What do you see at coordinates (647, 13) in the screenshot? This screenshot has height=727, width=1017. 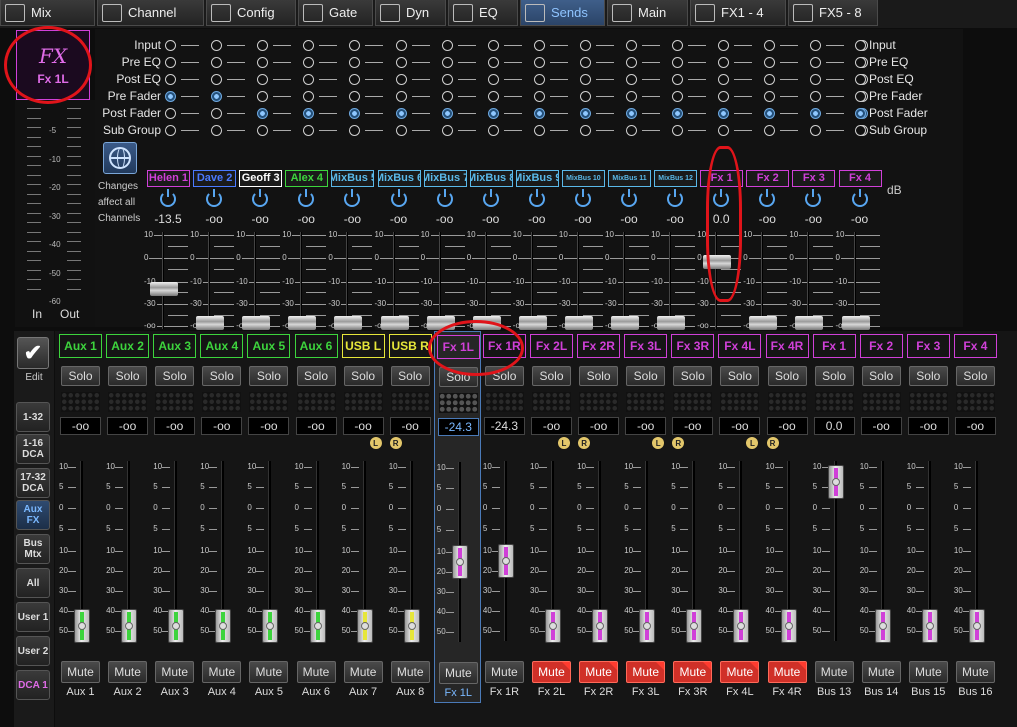 I see `tab-main: Main` at bounding box center [647, 13].